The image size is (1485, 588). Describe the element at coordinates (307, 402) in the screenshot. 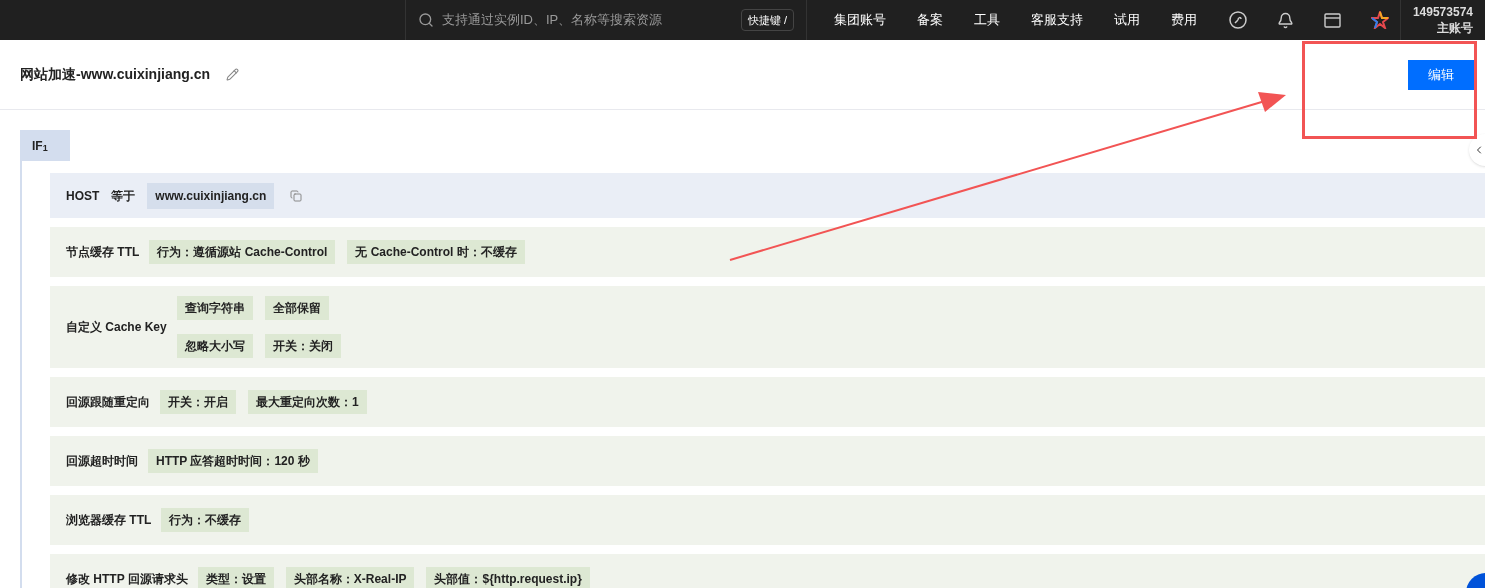

I see `rule-tag: 最大重定向次数：1` at that location.